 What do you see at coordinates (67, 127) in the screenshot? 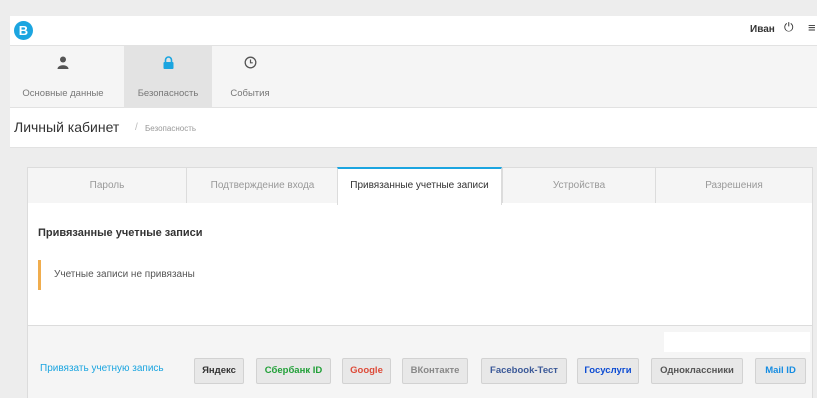
I see `page-title: Личный кабинет` at bounding box center [67, 127].